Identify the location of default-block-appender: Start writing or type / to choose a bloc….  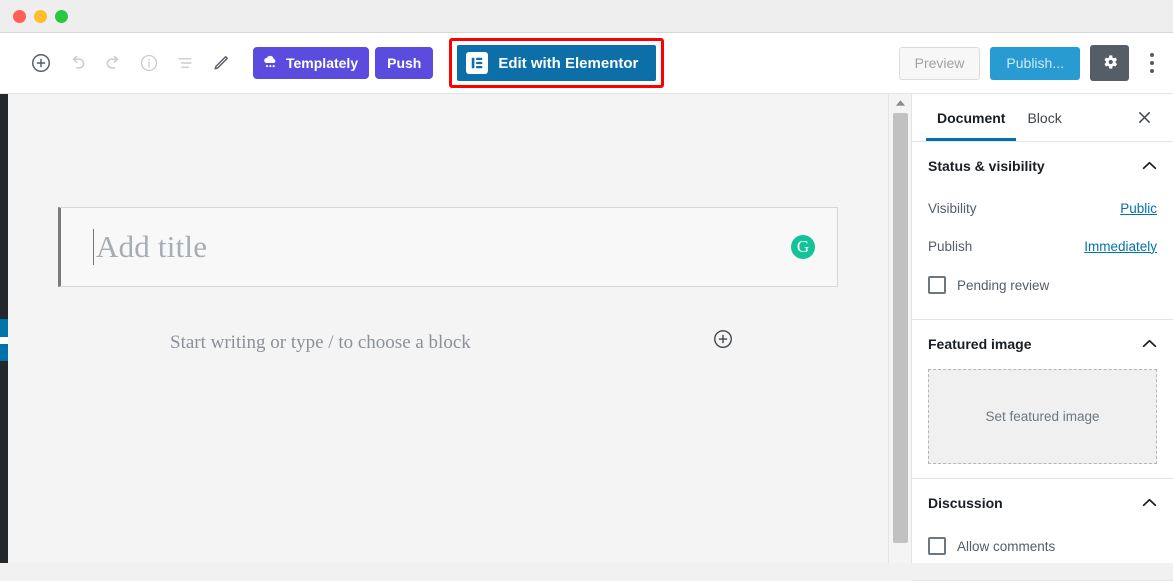
(460, 343).